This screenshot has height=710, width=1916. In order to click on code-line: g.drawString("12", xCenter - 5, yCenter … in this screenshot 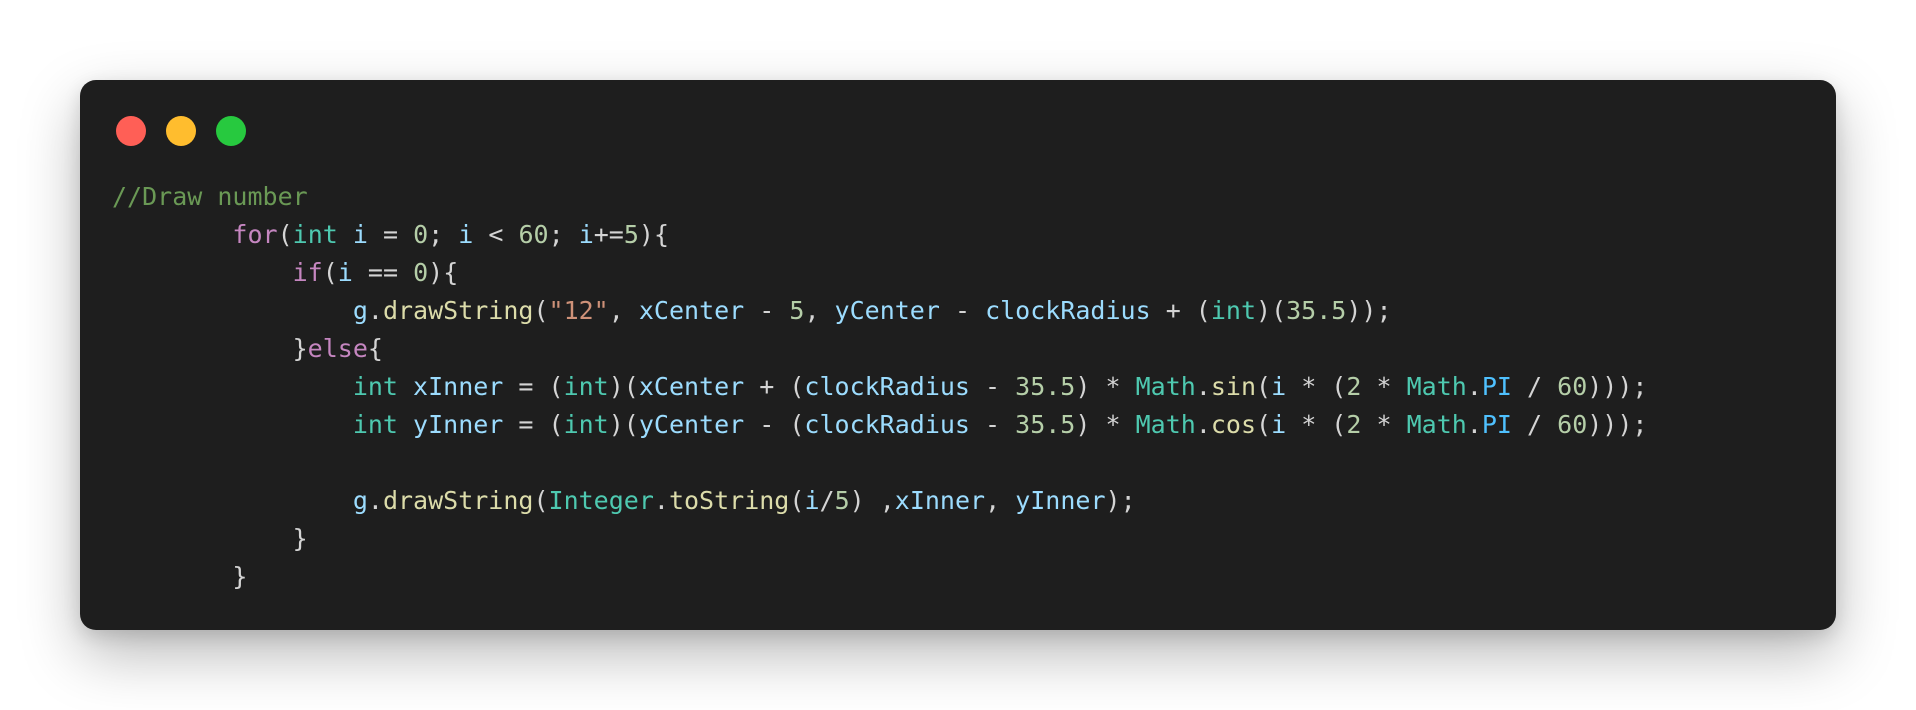, I will do `click(879, 311)`.